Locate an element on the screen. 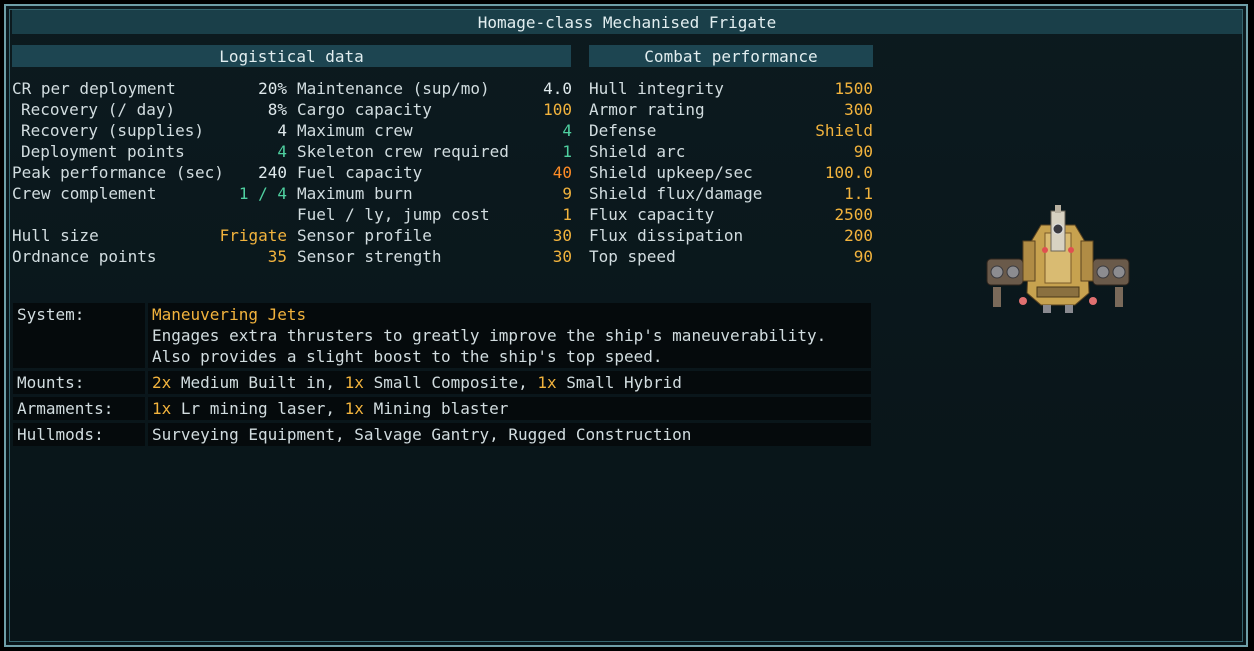 The height and width of the screenshot is (651, 1254). item-name: Mining blaster is located at coordinates (441, 408).